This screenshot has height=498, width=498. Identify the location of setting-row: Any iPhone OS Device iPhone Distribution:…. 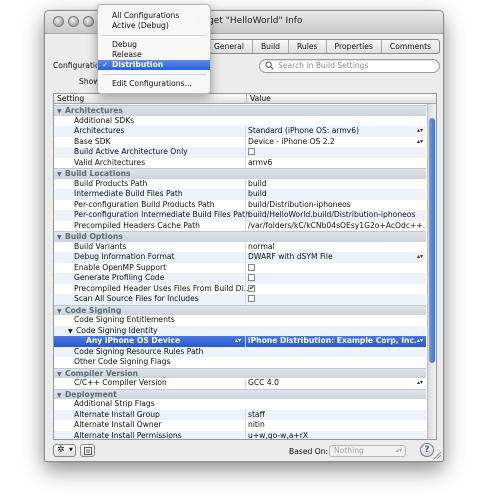
(240, 341).